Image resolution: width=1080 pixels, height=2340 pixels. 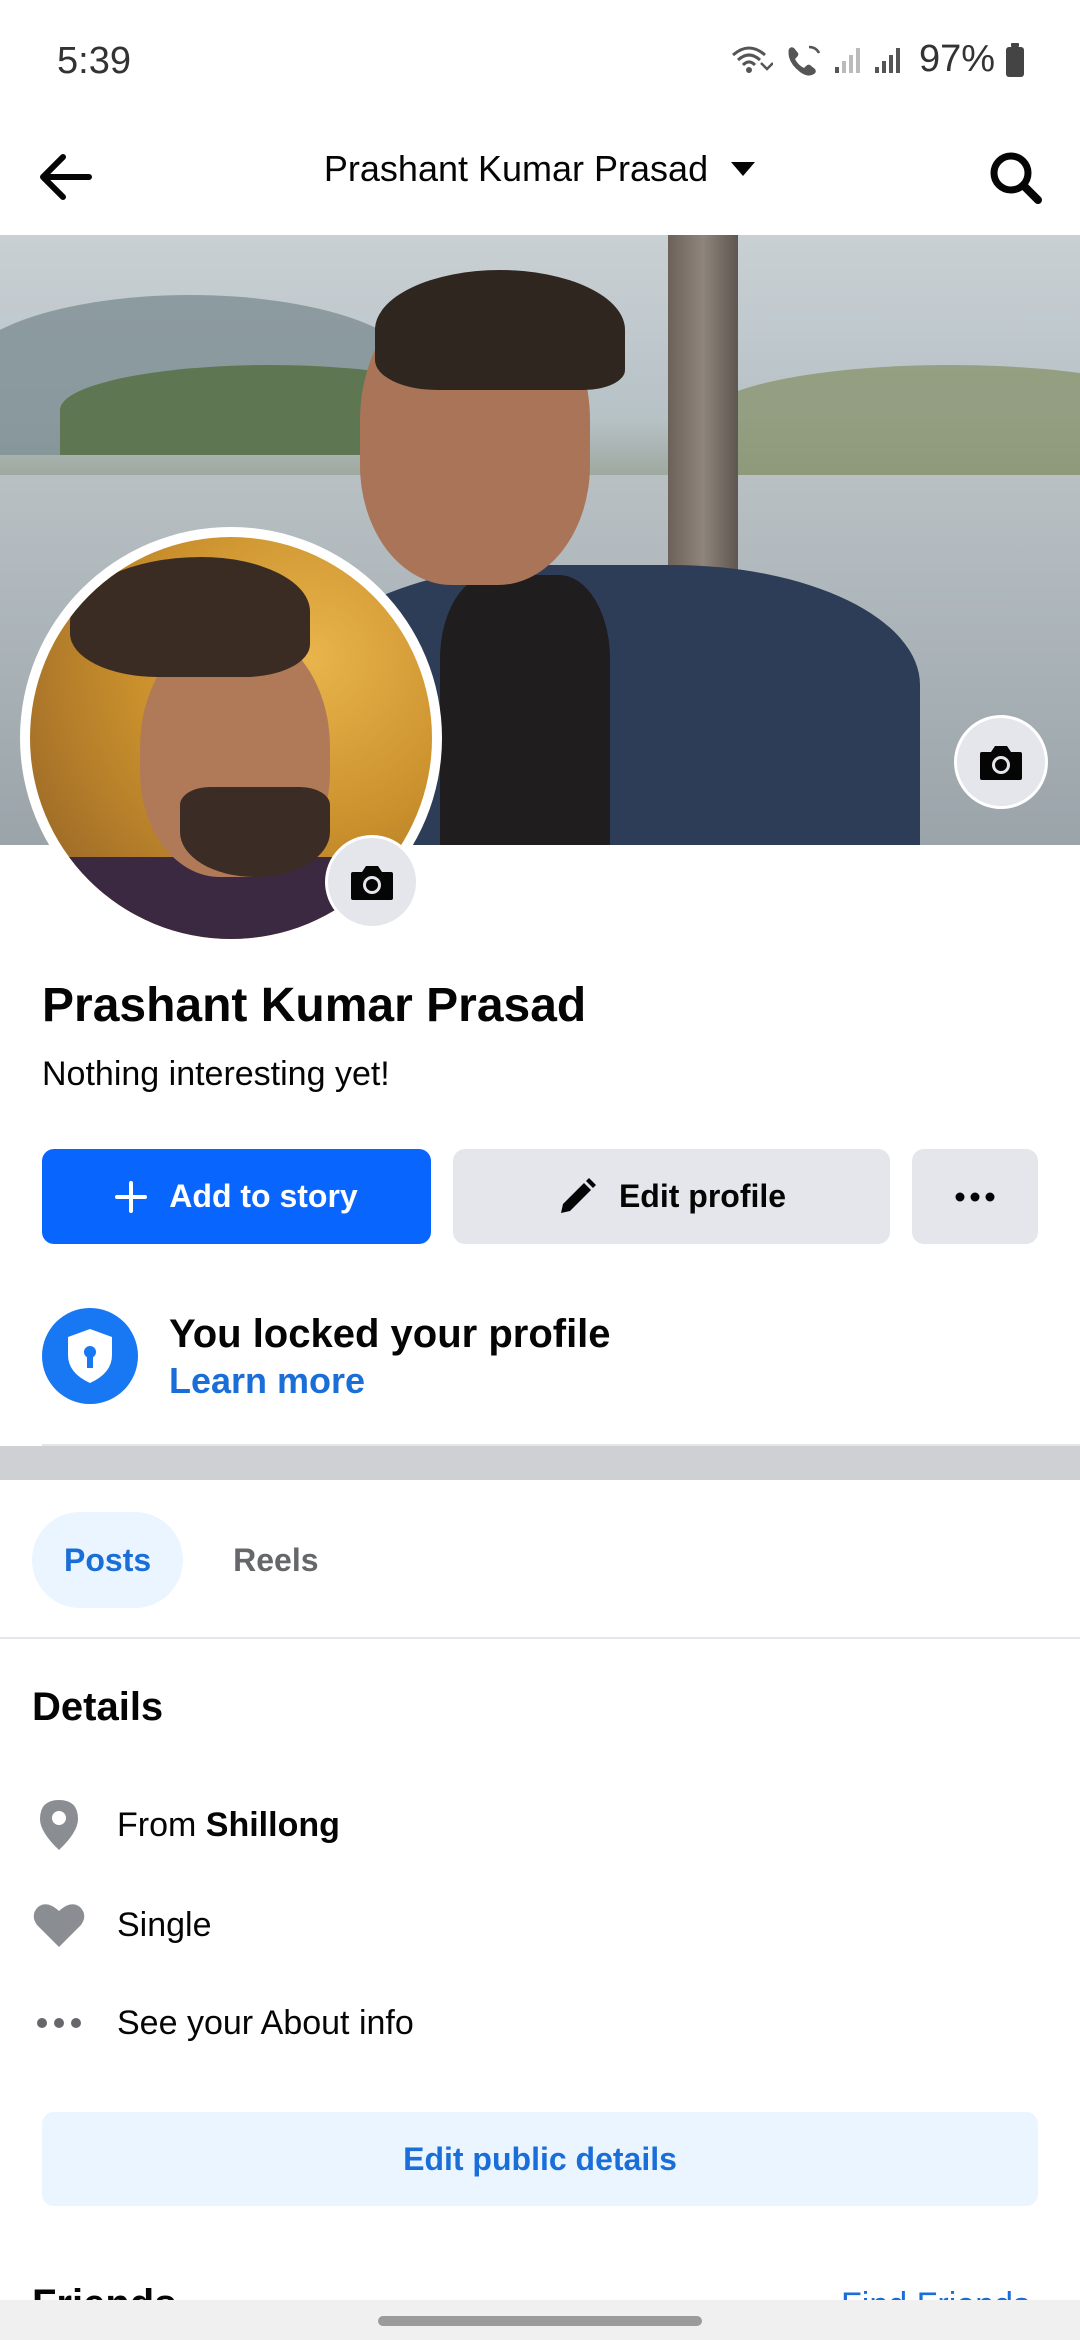 I want to click on divider, so click(x=540, y=1638).